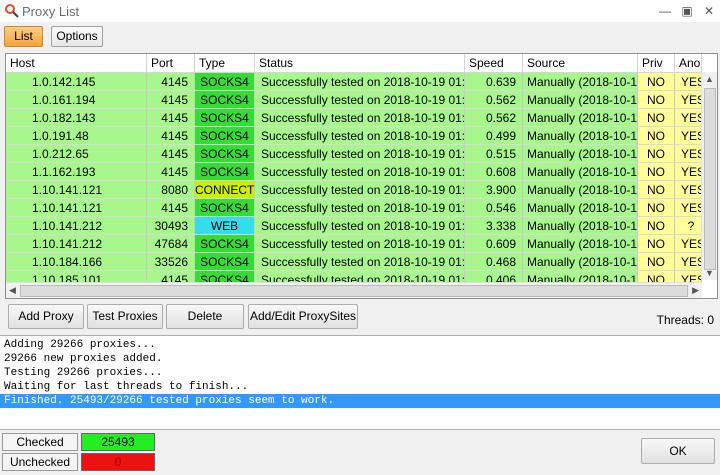  I want to click on test-proxies-button: Test Proxies, so click(125, 316).